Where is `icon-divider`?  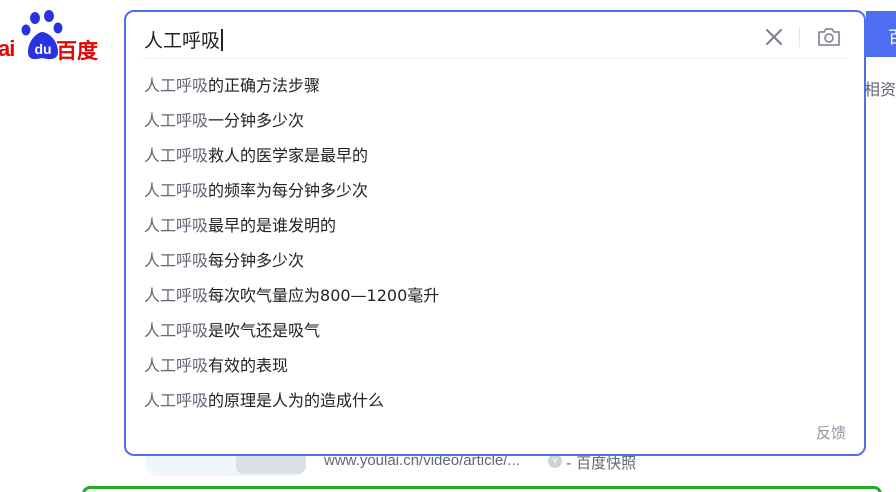 icon-divider is located at coordinates (799, 37).